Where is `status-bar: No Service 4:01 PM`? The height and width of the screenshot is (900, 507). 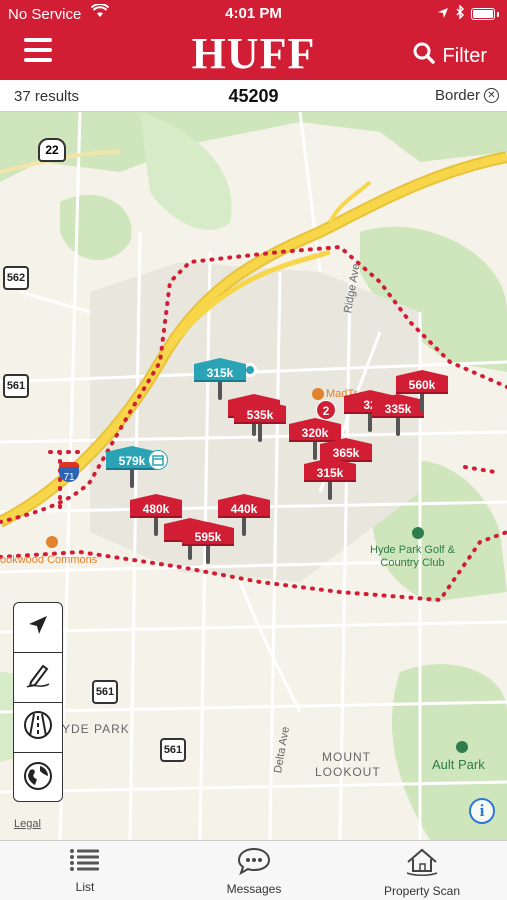
status-bar: No Service 4:01 PM is located at coordinates (253, 14).